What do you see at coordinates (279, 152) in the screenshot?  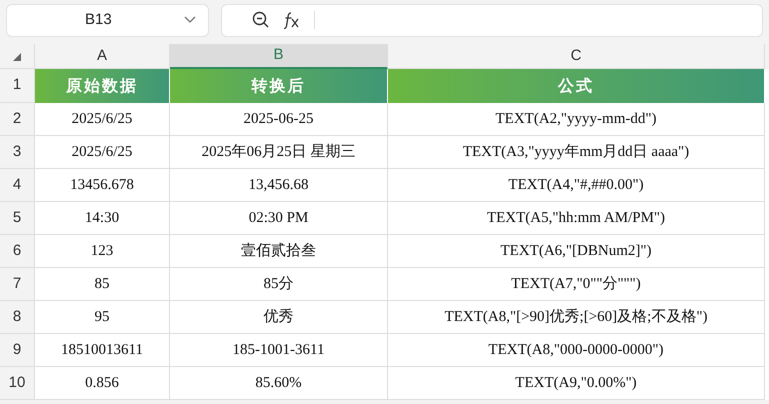 I see `table-cell: 2025年06月25日 星期三` at bounding box center [279, 152].